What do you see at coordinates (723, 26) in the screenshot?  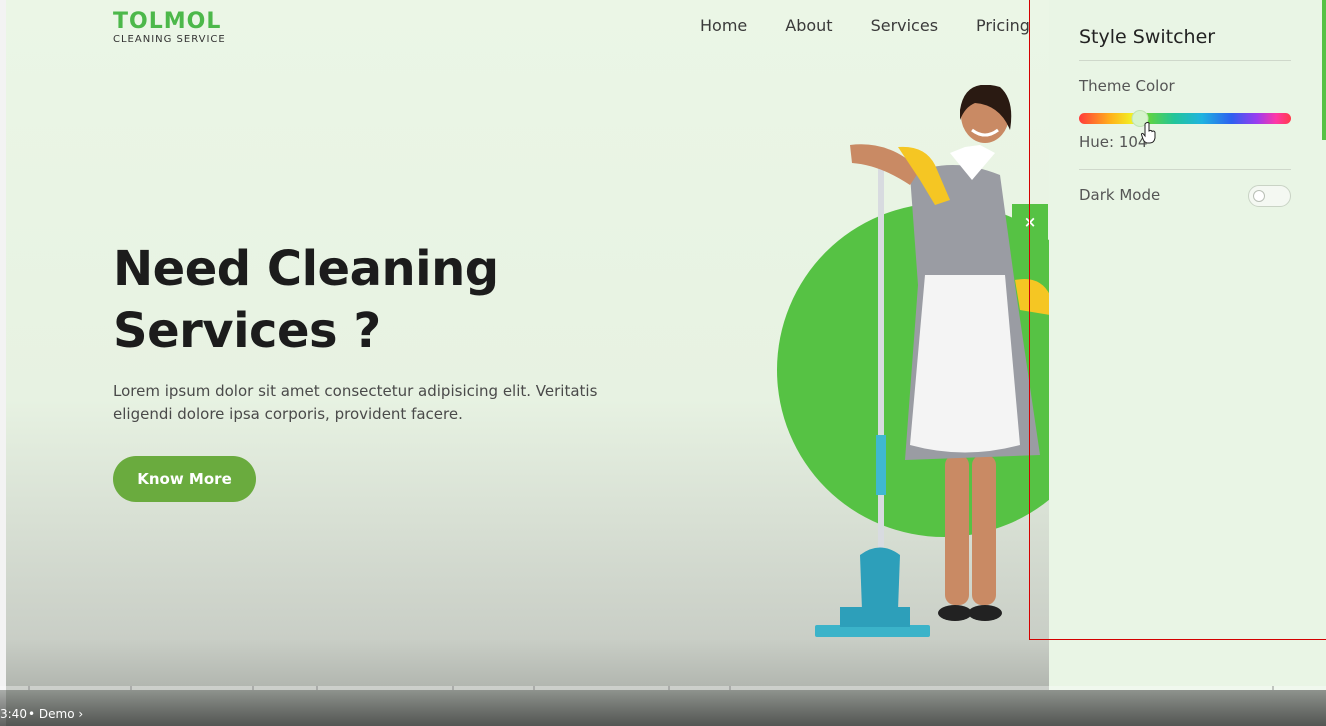 I see `nav-home: Home` at bounding box center [723, 26].